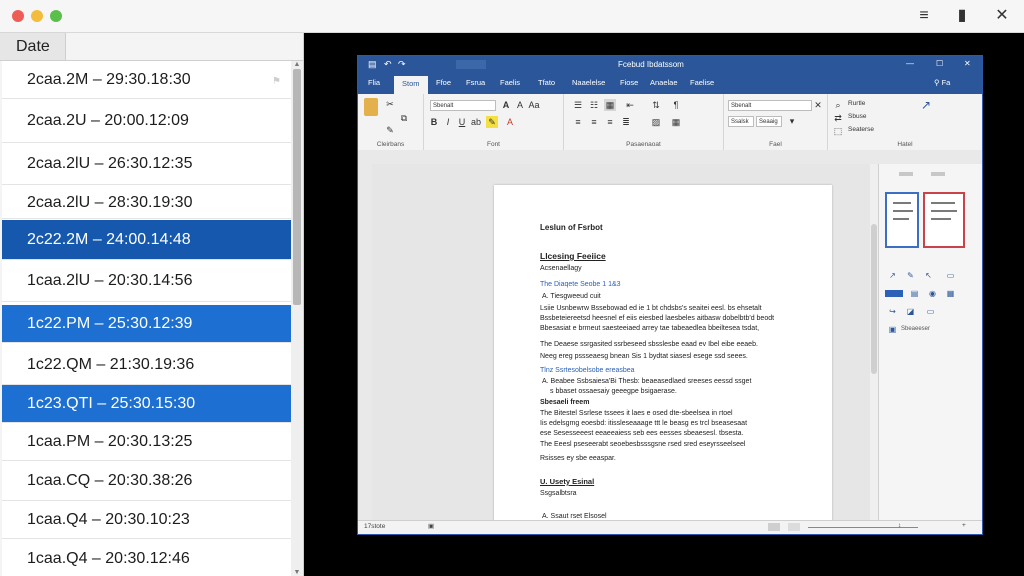 The image size is (1024, 576). What do you see at coordinates (146, 481) in the screenshot?
I see `list-item: 1caa.CQ – 20:30.38:26` at bounding box center [146, 481].